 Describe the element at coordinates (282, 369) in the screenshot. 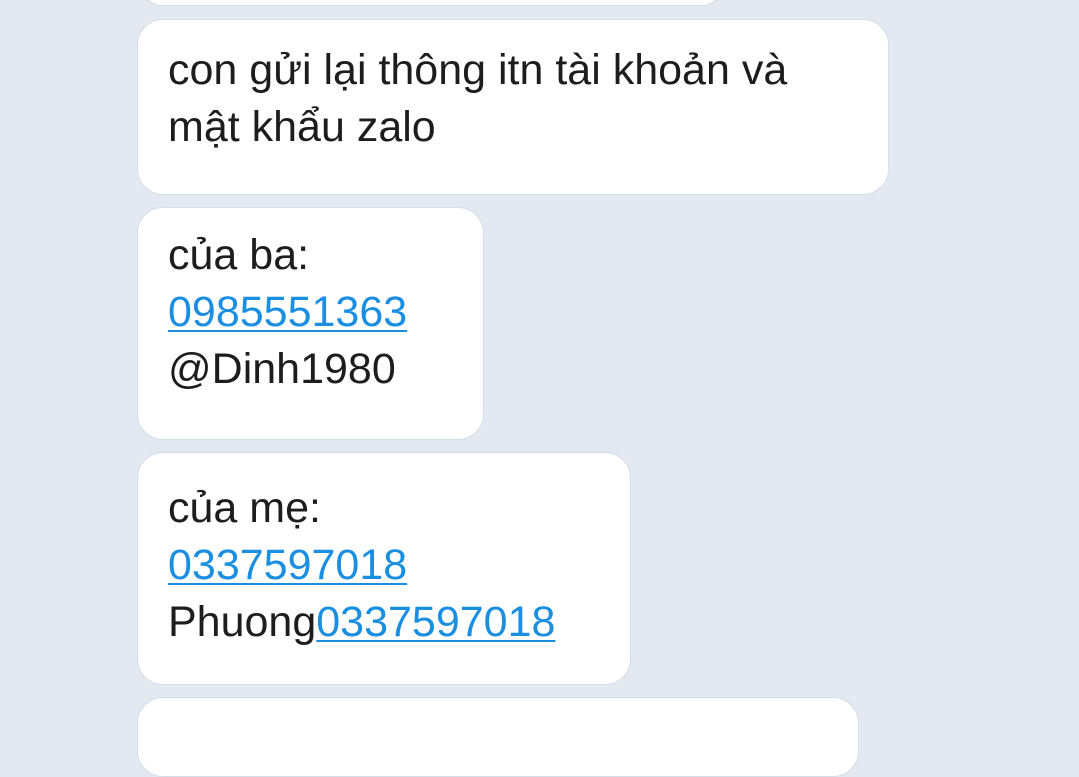

I see `password-text: @Dinh1980` at that location.